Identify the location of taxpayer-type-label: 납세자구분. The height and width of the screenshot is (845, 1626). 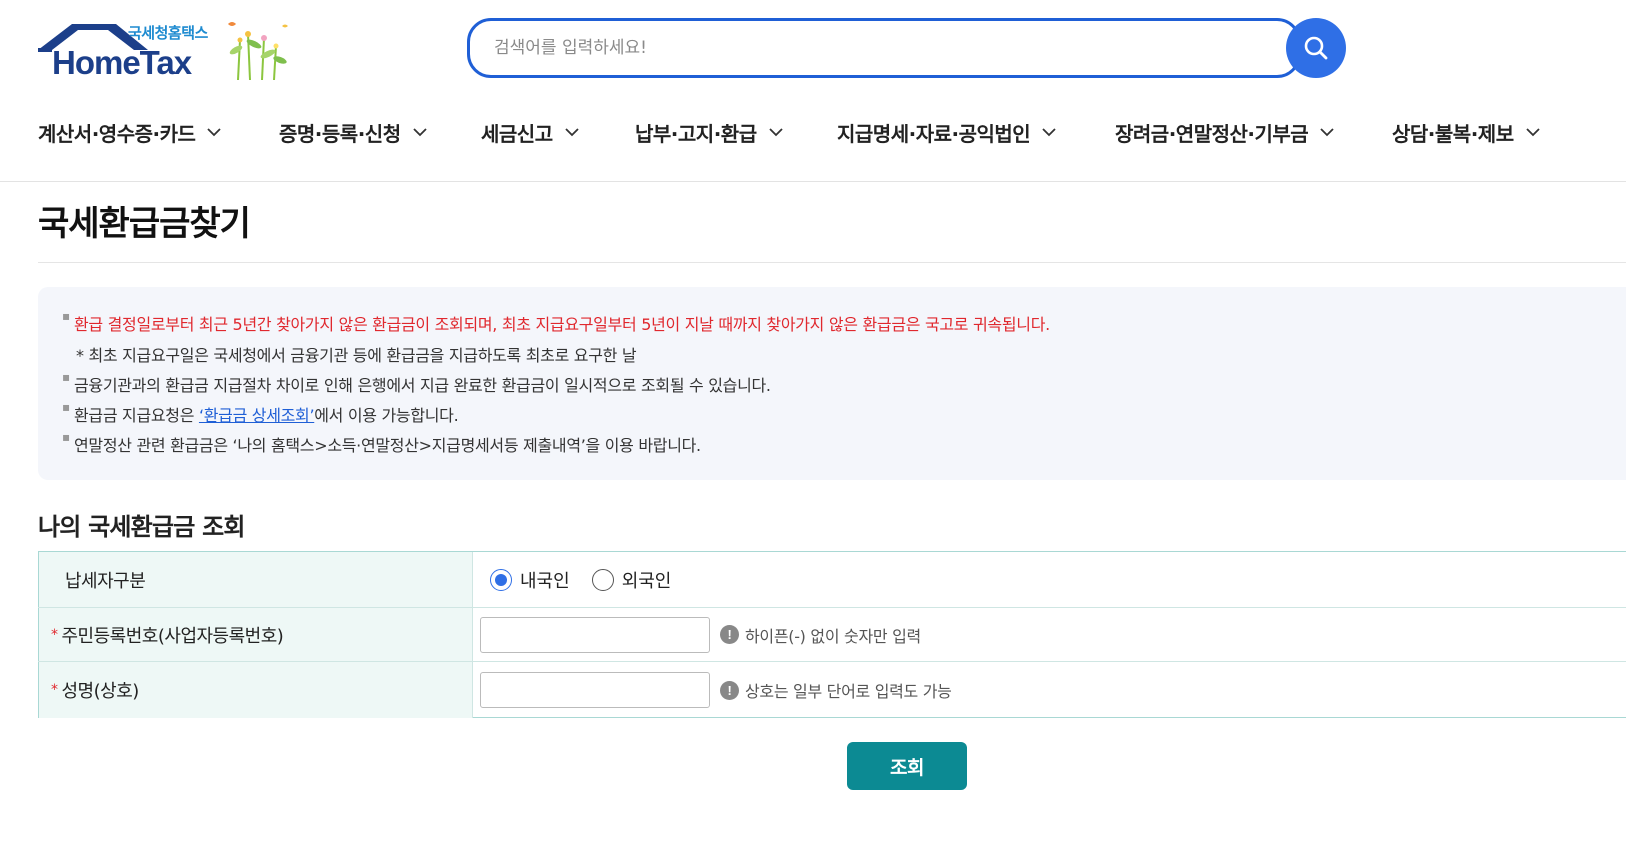
(255, 579).